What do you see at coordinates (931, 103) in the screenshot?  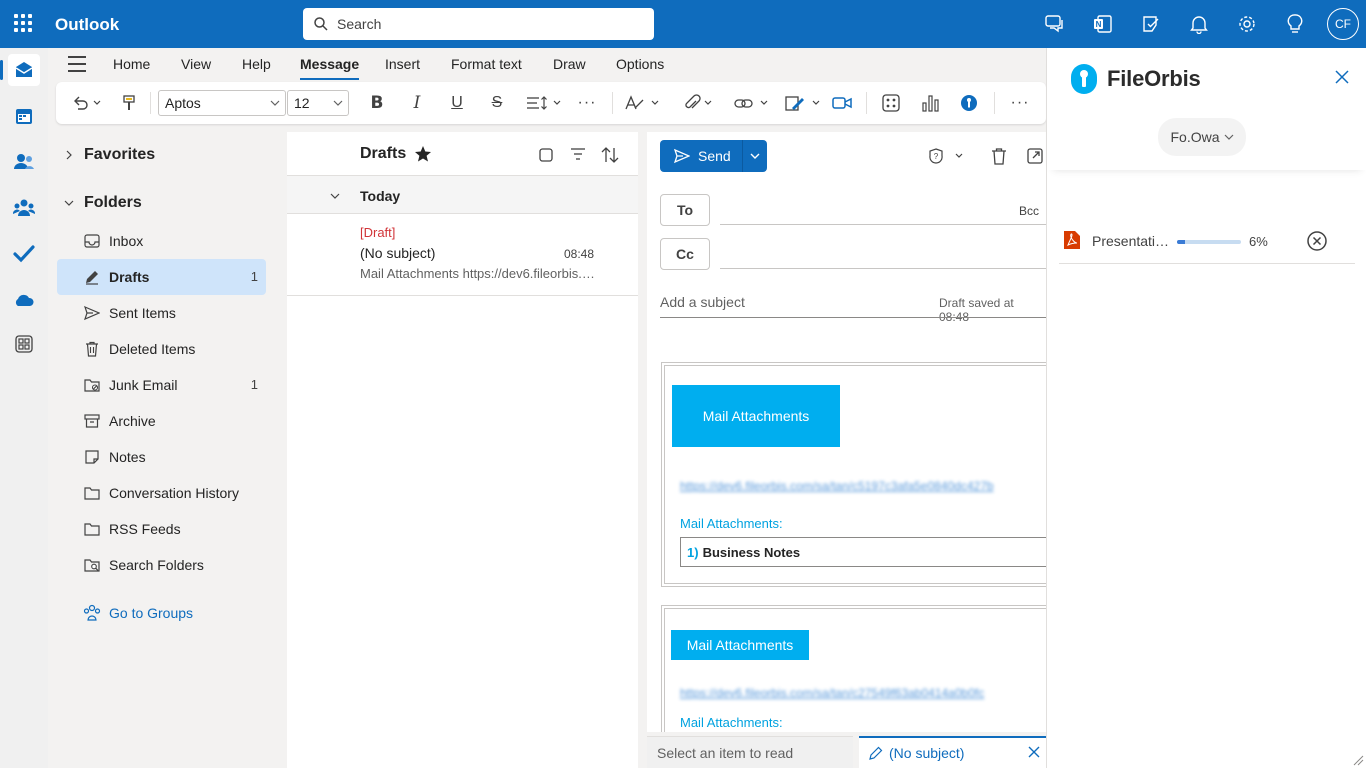 I see `poll-chart-icon` at bounding box center [931, 103].